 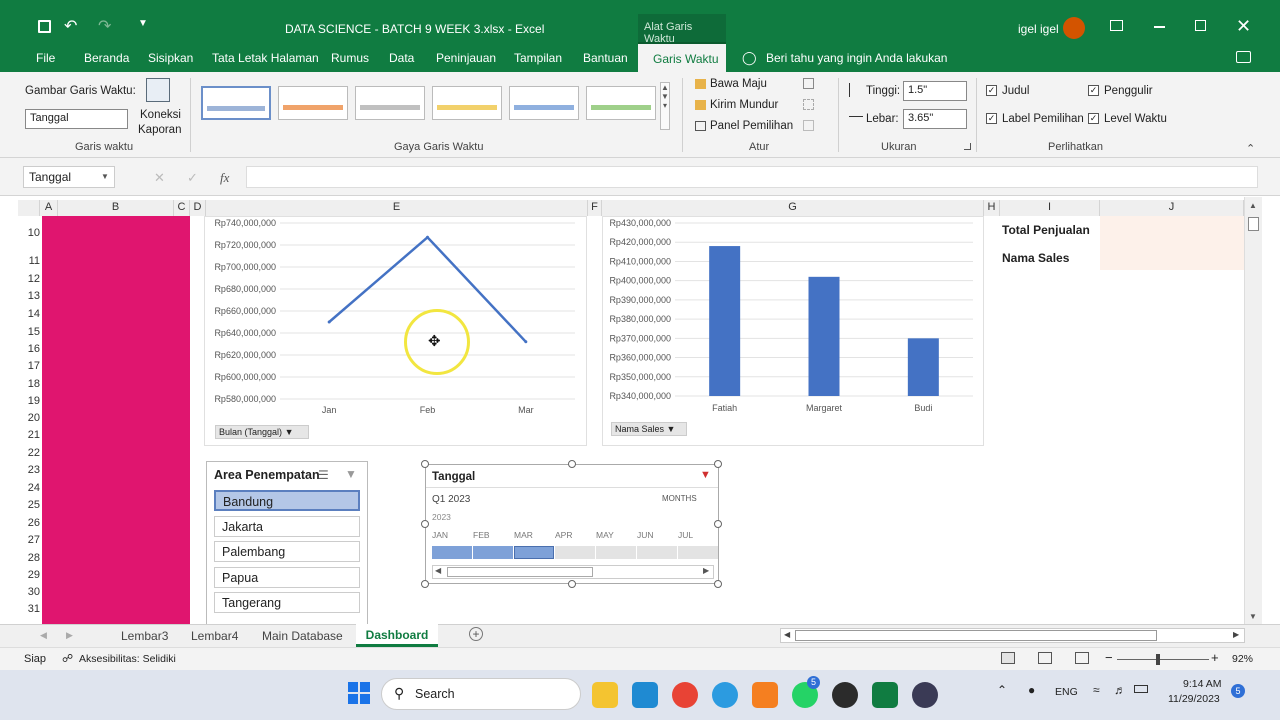 I want to click on comments-icon, so click(x=1243, y=57).